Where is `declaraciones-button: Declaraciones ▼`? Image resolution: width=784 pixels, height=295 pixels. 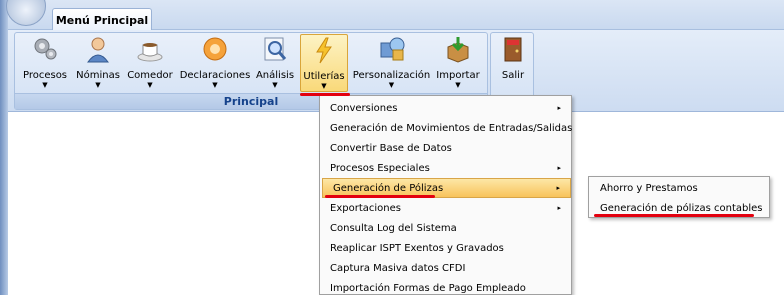 declaraciones-button: Declaraciones ▼ is located at coordinates (215, 63).